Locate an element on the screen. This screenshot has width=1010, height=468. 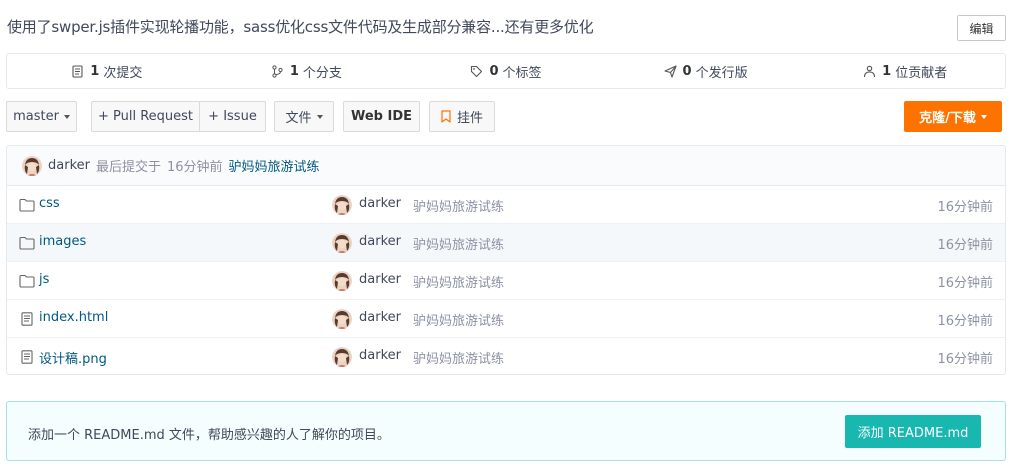
branch-name: master is located at coordinates (36, 116).